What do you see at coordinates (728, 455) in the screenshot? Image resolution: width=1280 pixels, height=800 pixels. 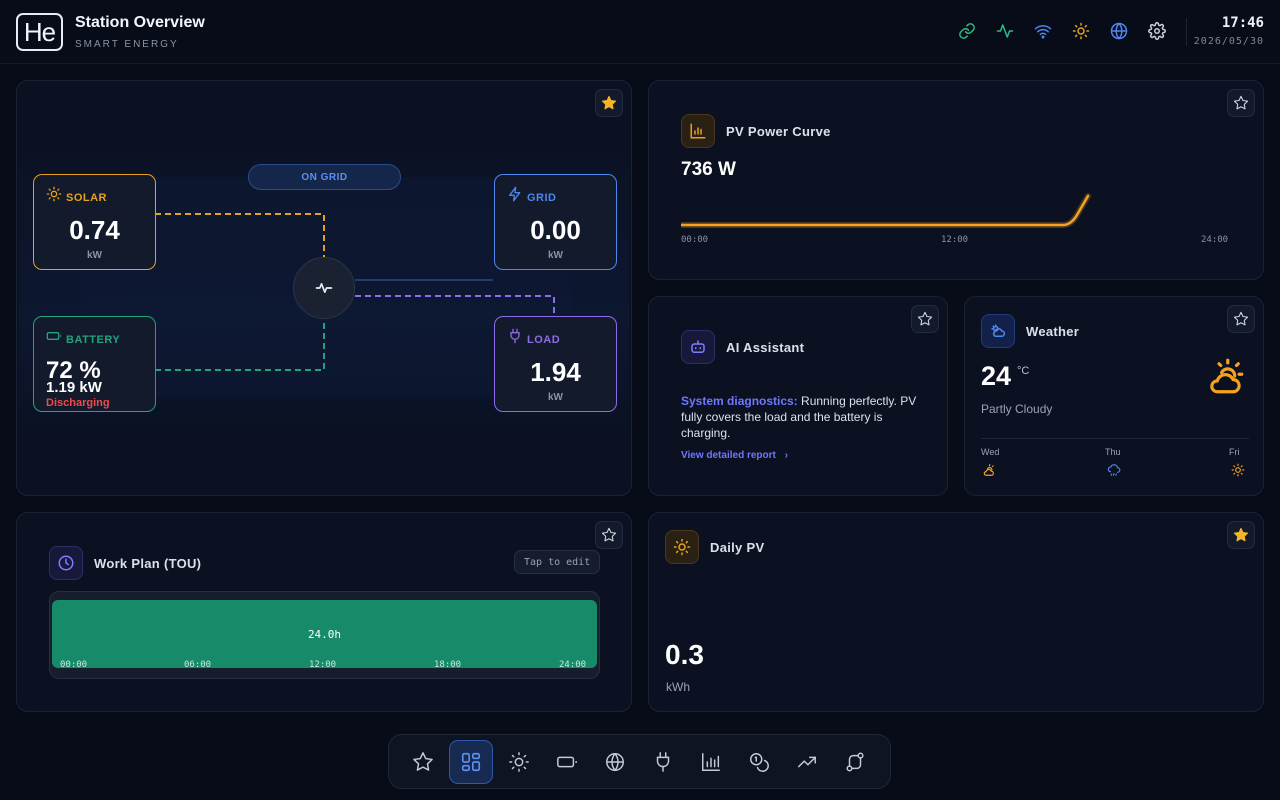 I see `view-report-label: View detailed report` at bounding box center [728, 455].